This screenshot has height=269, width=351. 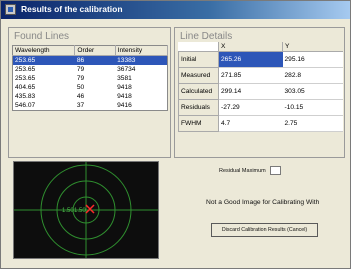 What do you see at coordinates (90, 96) in the screenshot?
I see `table-row: 435.83 46 9418` at bounding box center [90, 96].